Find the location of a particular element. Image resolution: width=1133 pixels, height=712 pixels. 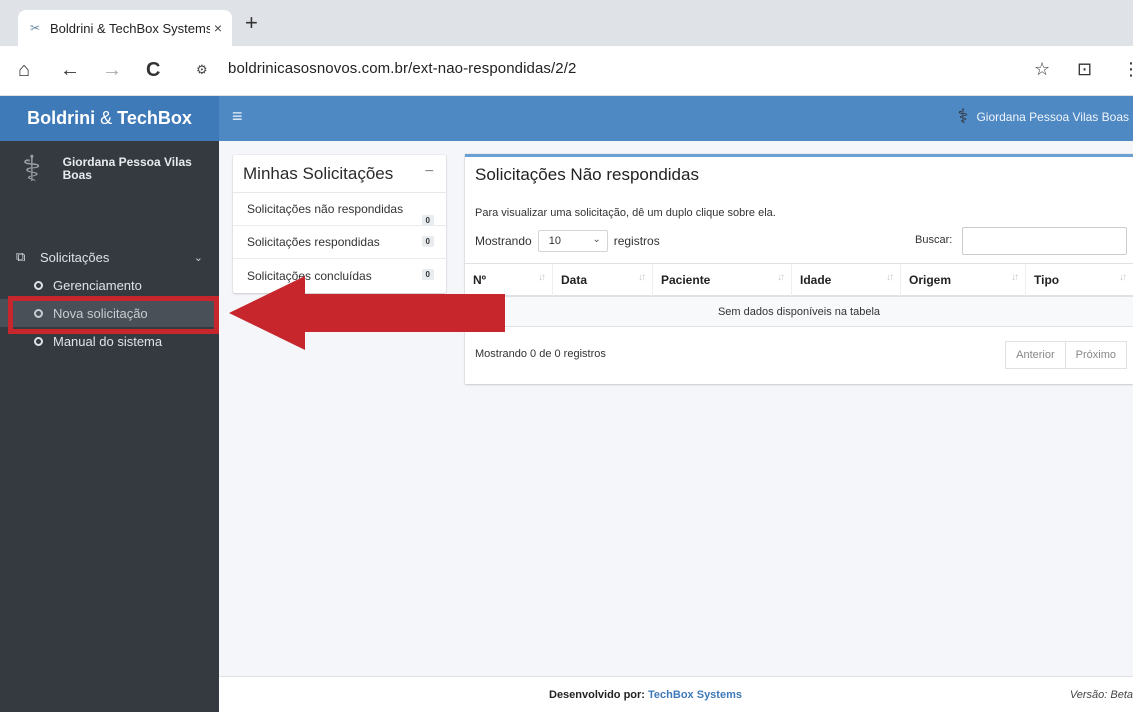

brand-logo: Boldrini & TechBox is located at coordinates (109, 118).